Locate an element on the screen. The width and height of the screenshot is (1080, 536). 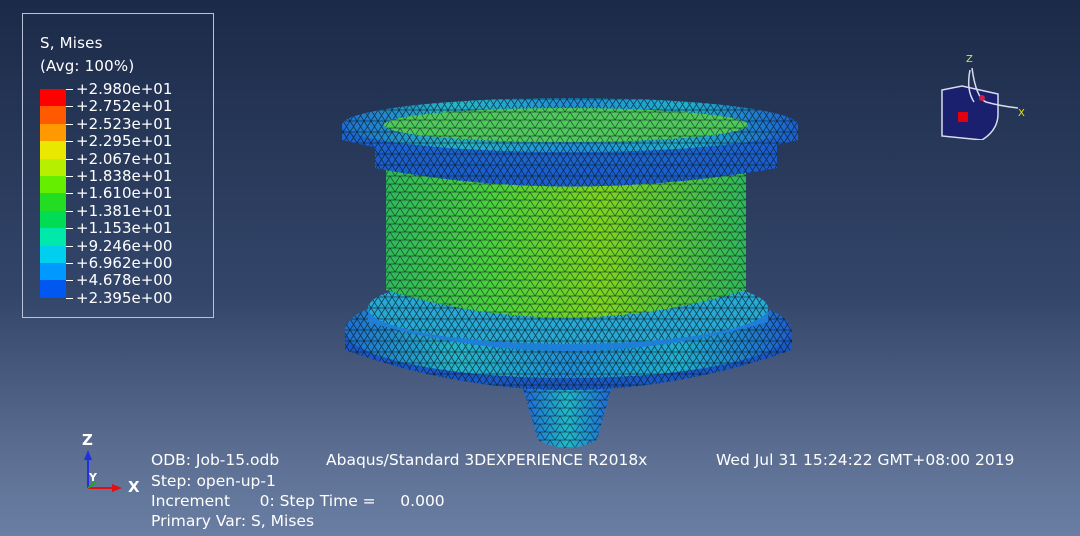
global-axis-triad: Z Y X is located at coordinates (111, 463).